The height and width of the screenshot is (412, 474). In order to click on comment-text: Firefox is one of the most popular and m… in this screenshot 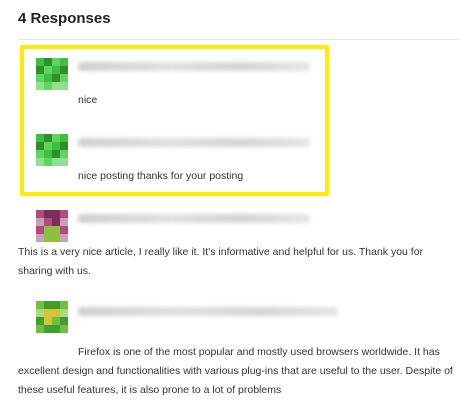, I will do `click(235, 371)`.